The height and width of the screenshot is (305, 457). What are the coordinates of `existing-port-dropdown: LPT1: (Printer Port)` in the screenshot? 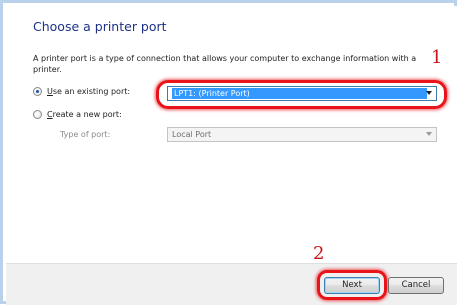 It's located at (302, 93).